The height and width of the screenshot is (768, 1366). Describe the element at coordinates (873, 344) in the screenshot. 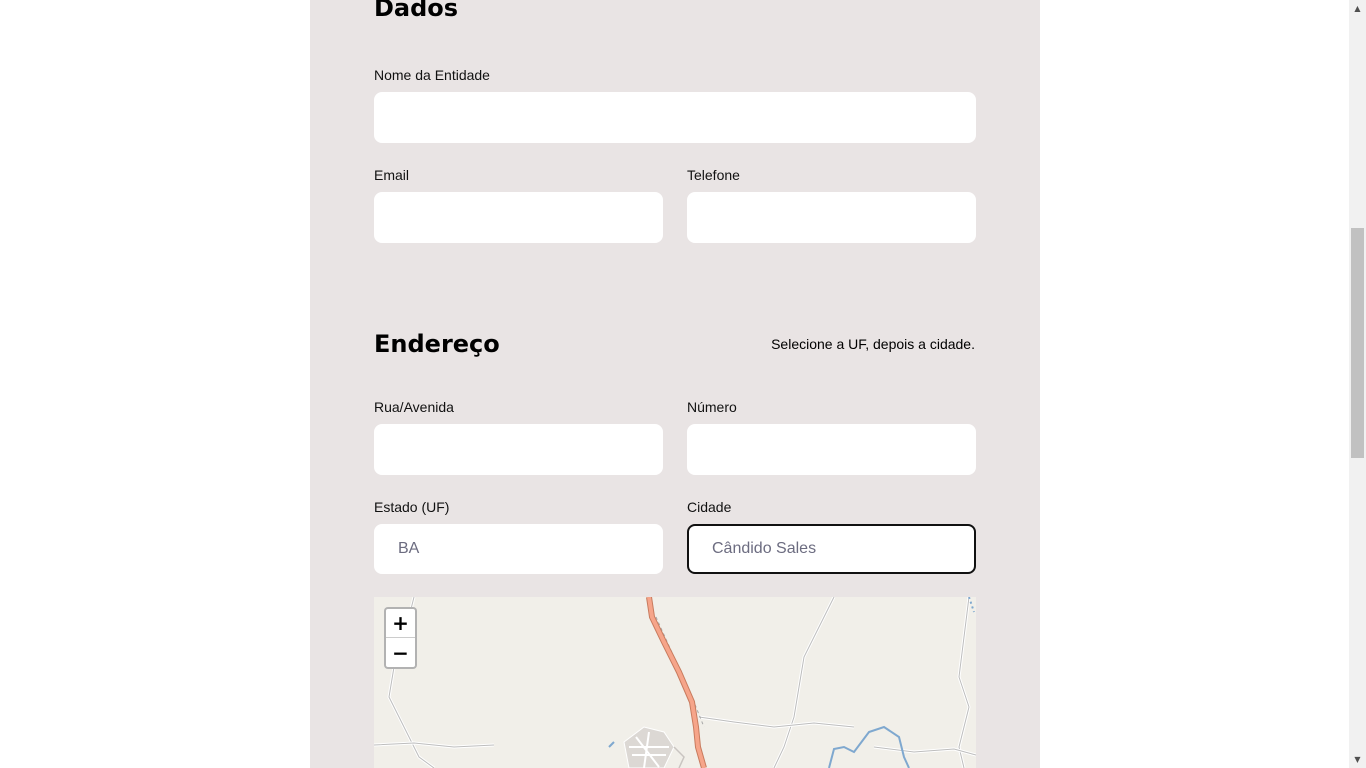

I see `endereco-hint: Selecione a UF, depois a cidade.` at that location.